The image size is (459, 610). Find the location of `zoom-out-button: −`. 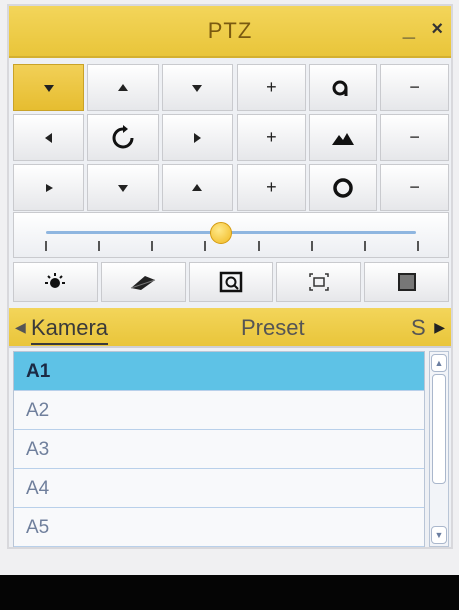

zoom-out-button: − is located at coordinates (414, 87).